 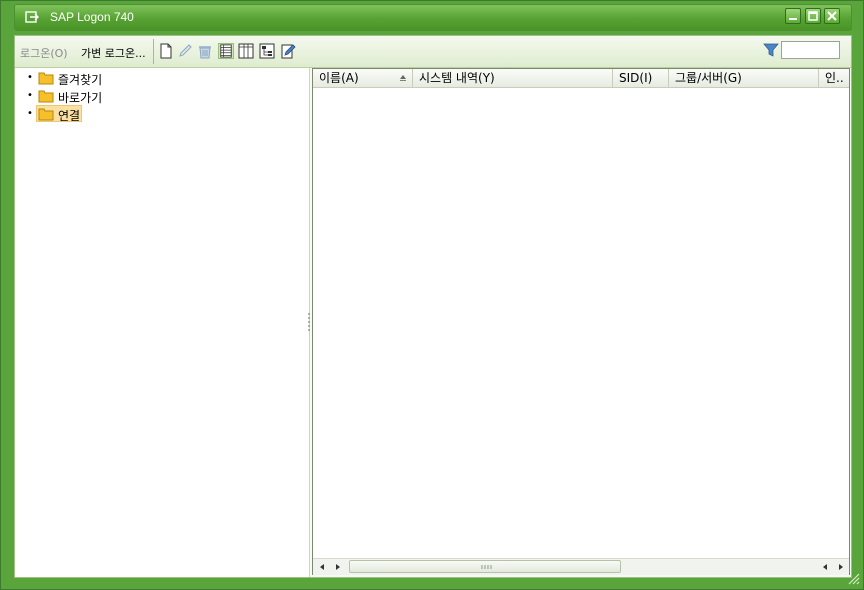 I want to click on horizontal-scrollbar, so click(x=581, y=566).